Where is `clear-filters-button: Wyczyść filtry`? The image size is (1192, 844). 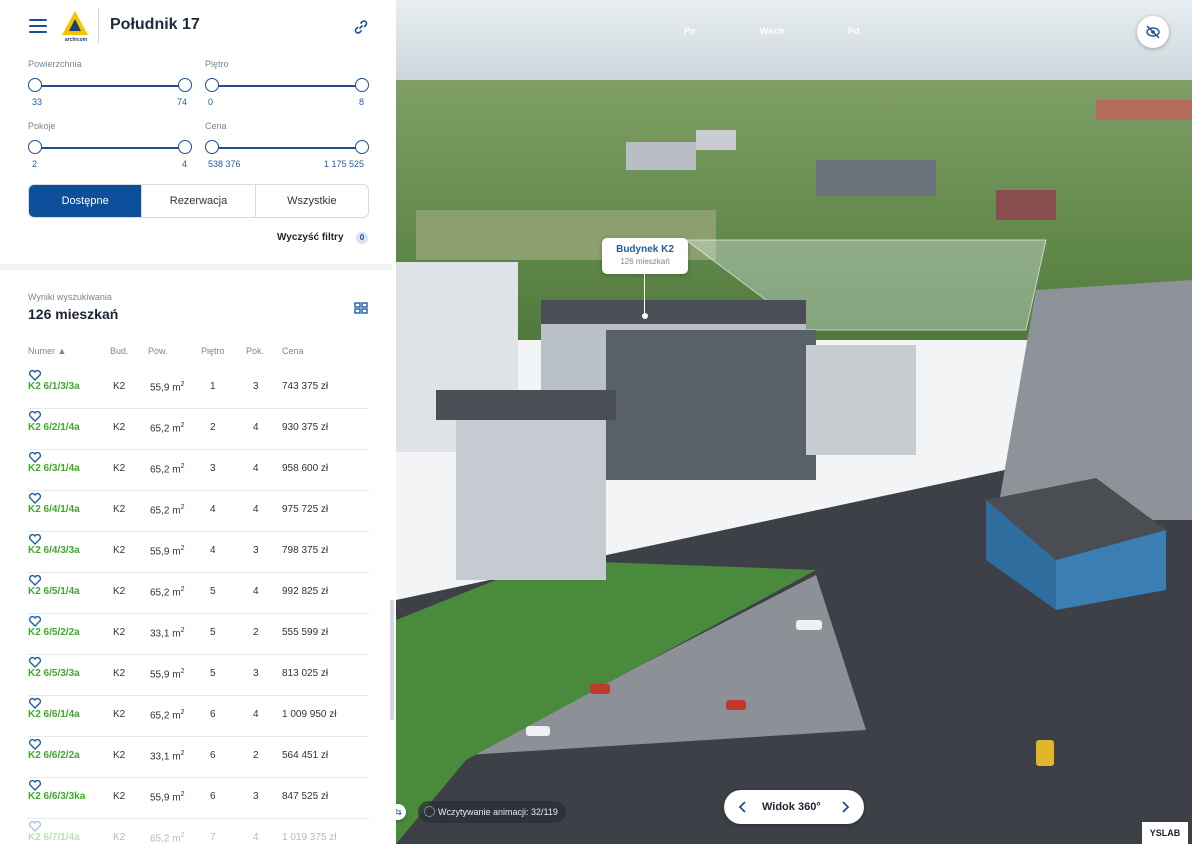
clear-filters-button: Wyczyść filtry is located at coordinates (310, 237).